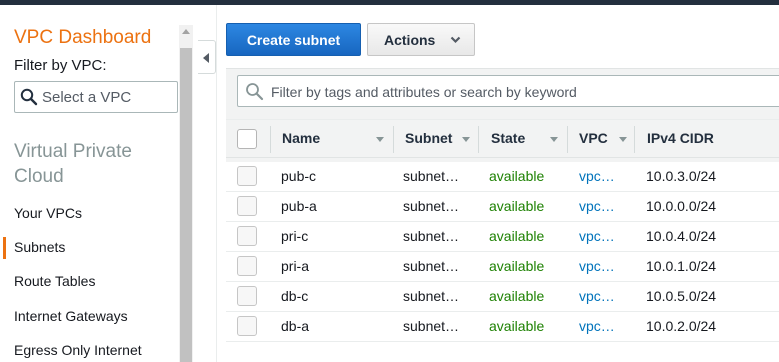  I want to click on table-row: pri-c subnet… available vpc… 10.0.4.0/24, so click(502, 237).